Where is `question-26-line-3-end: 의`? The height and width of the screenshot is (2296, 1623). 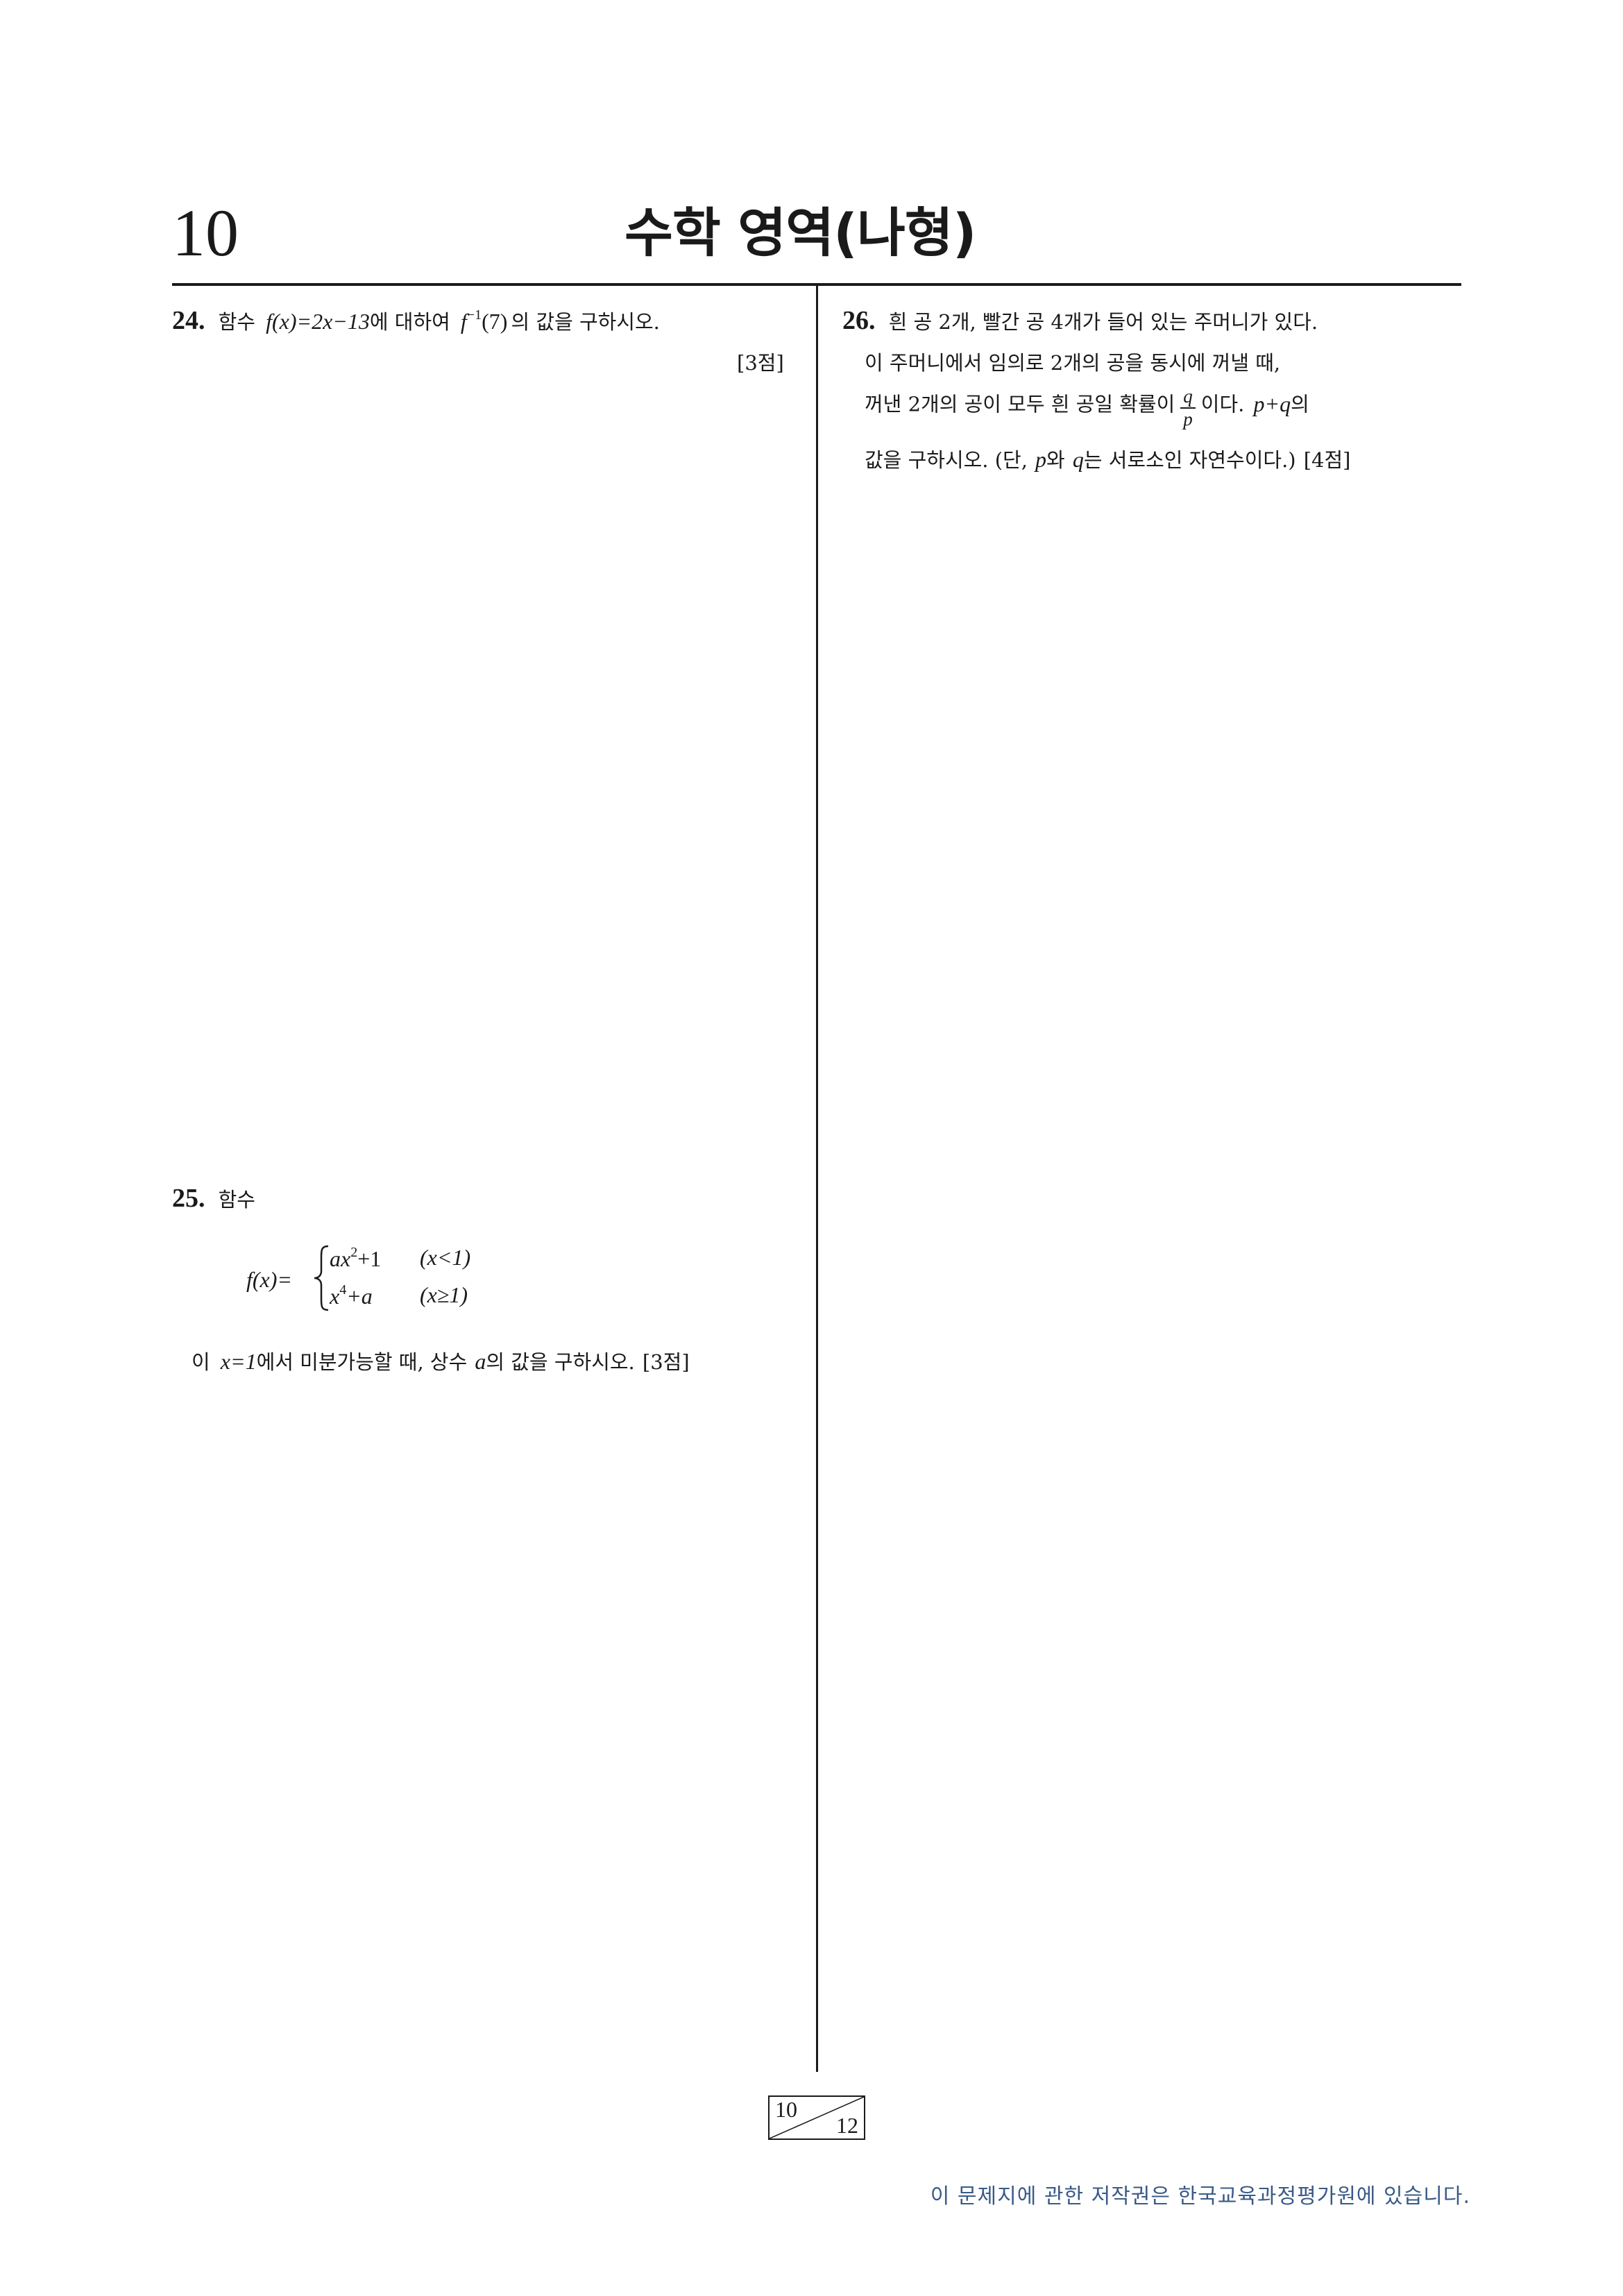 question-26-line-3-end: 의 is located at coordinates (1300, 404).